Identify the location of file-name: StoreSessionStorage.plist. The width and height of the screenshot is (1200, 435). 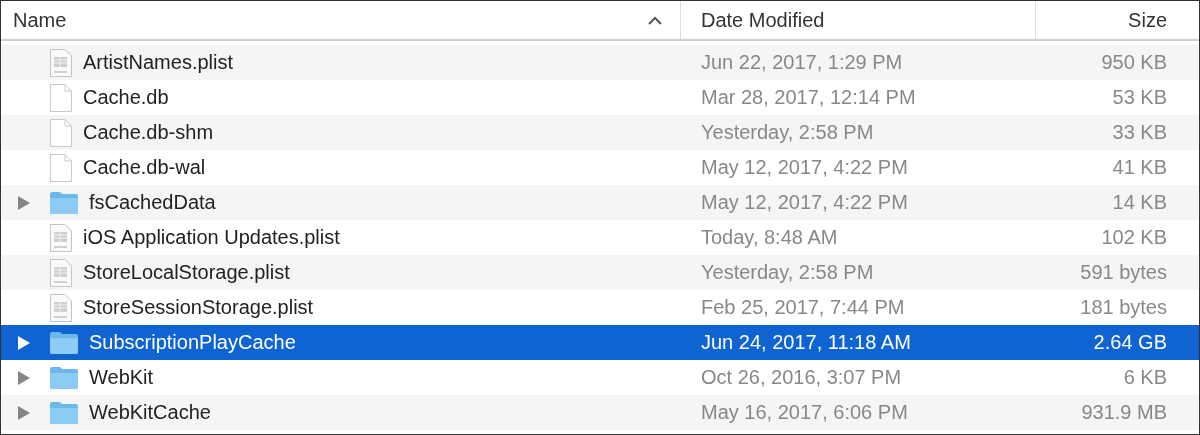
(198, 307).